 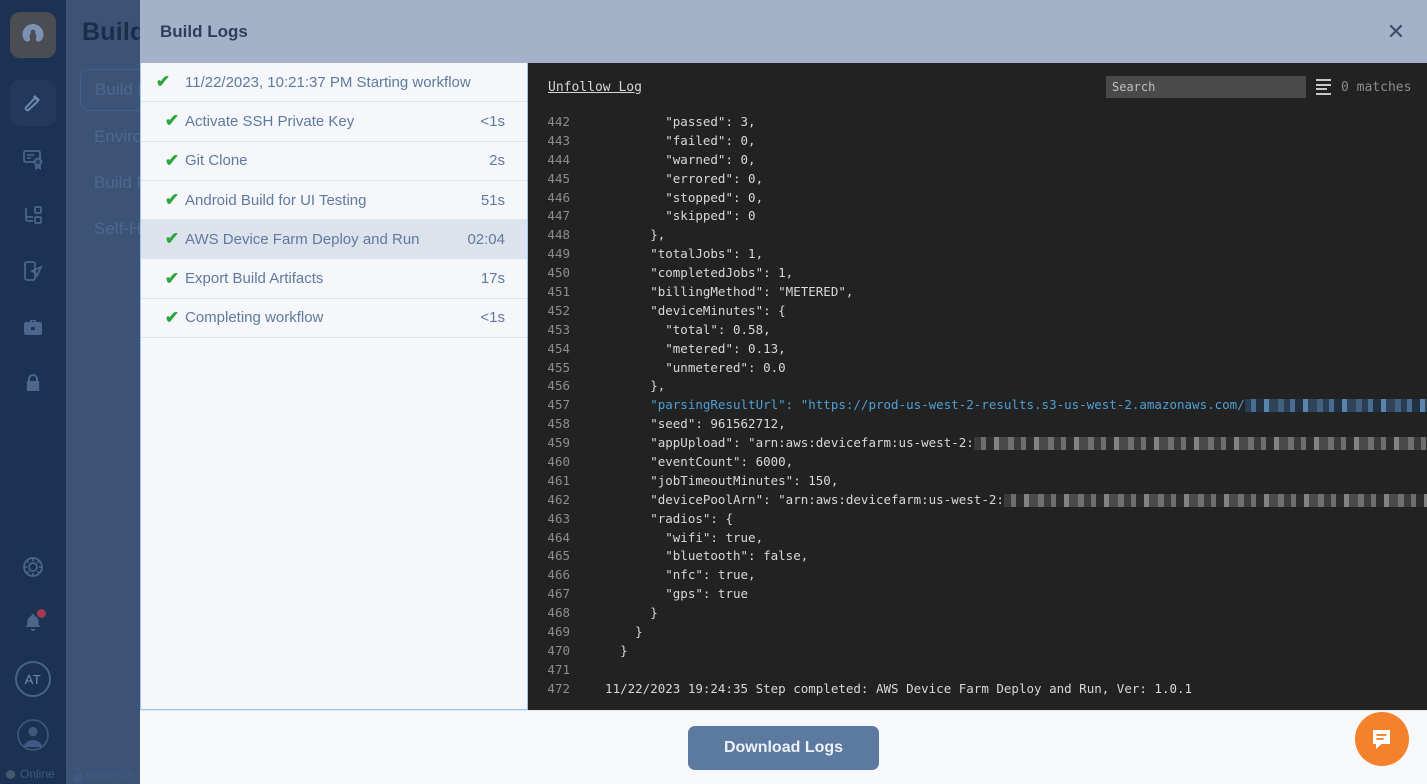 What do you see at coordinates (558, 386) in the screenshot?
I see `log-line-number: 456` at bounding box center [558, 386].